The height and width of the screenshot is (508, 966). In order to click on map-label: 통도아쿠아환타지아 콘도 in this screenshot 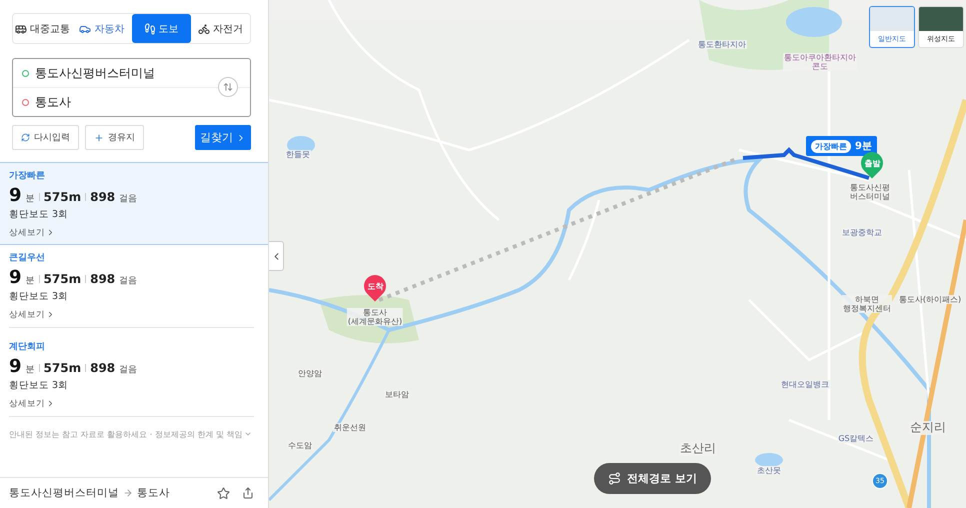, I will do `click(820, 62)`.